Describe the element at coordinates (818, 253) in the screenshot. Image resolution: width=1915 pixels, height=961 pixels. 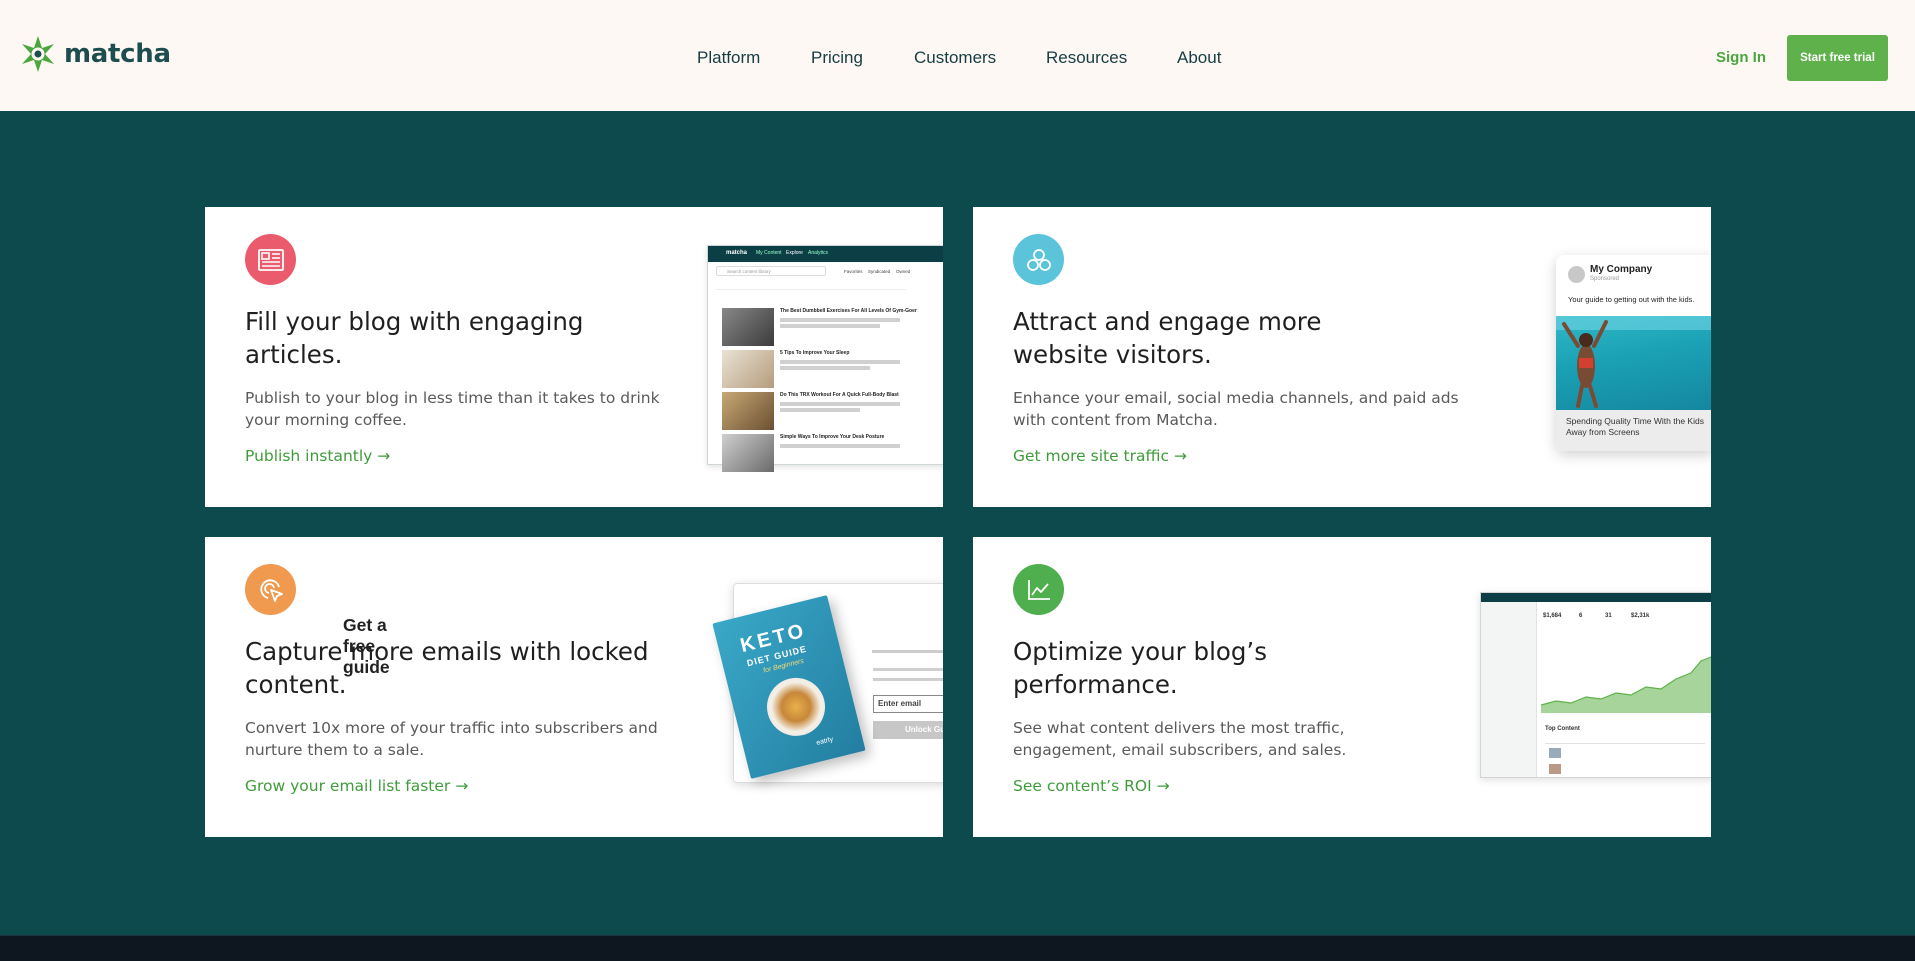
I see `mockup-tab: Analytics` at that location.